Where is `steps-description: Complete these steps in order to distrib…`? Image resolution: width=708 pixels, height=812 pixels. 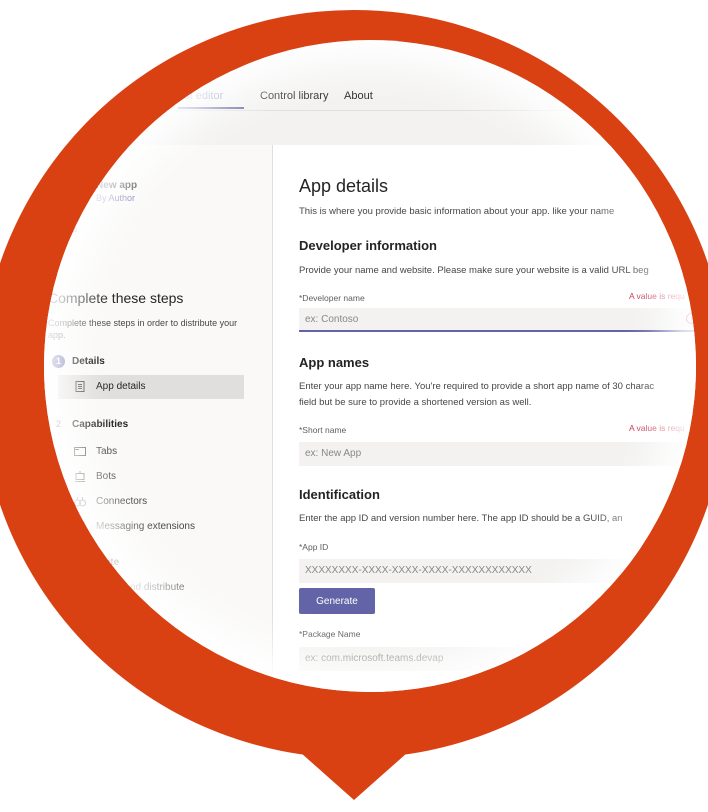 steps-description: Complete these steps in order to distrib… is located at coordinates (143, 329).